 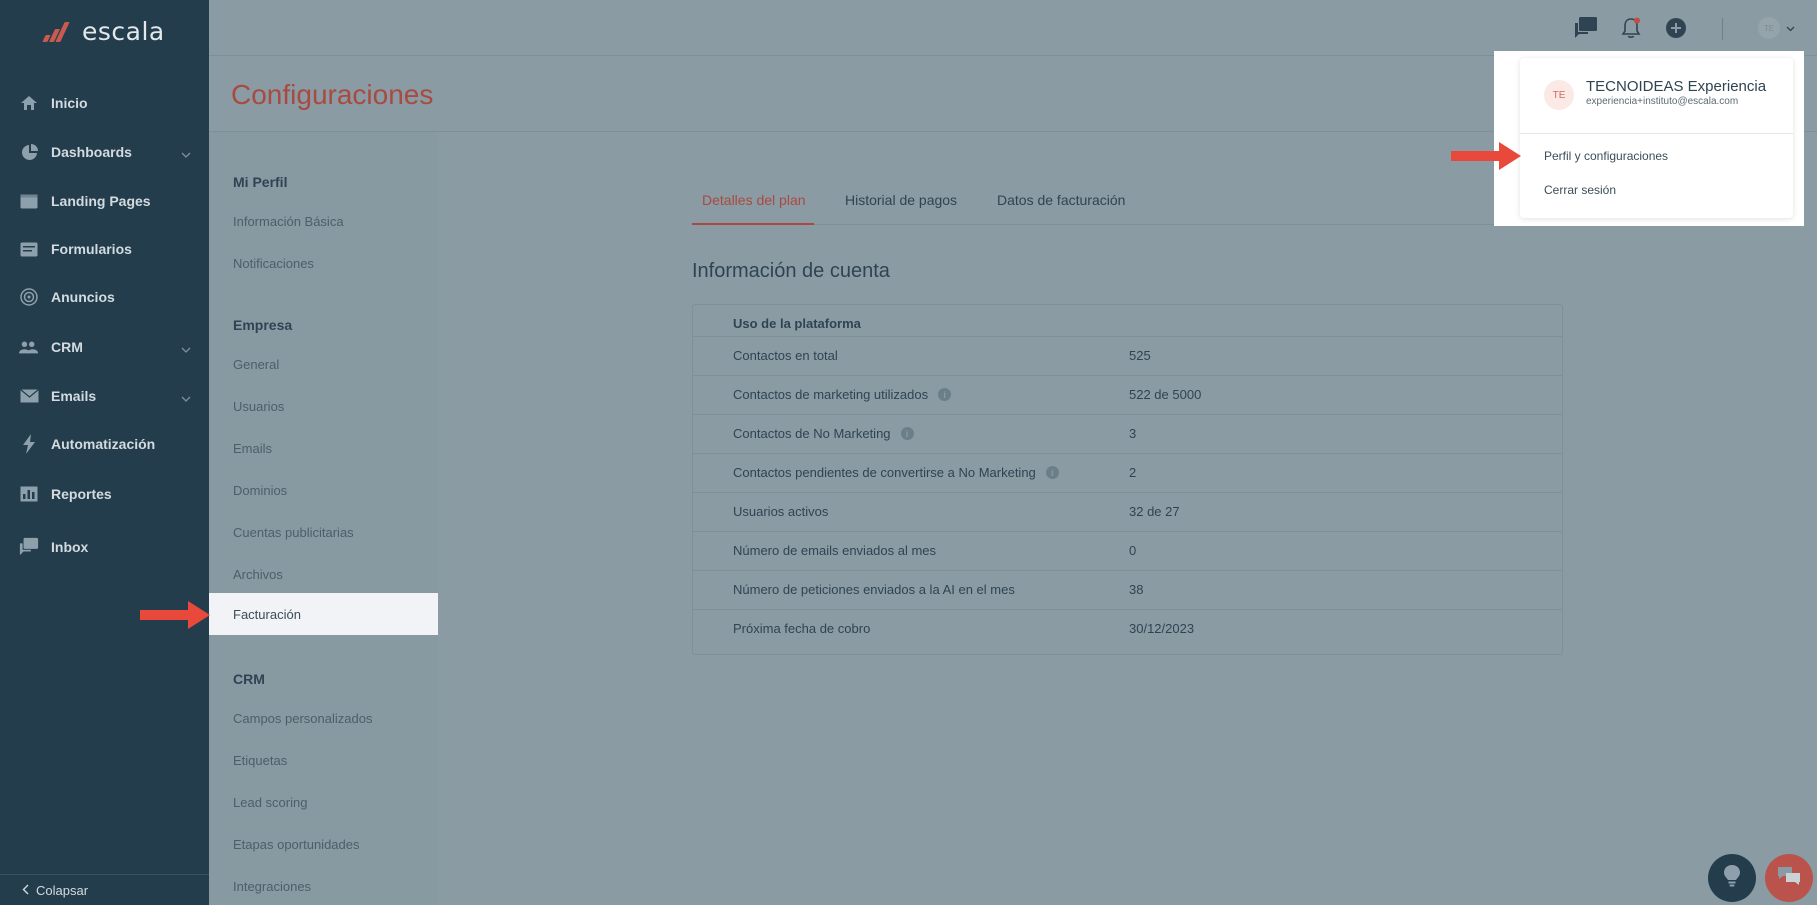 I want to click on chat-icon, so click(x=29, y=547).